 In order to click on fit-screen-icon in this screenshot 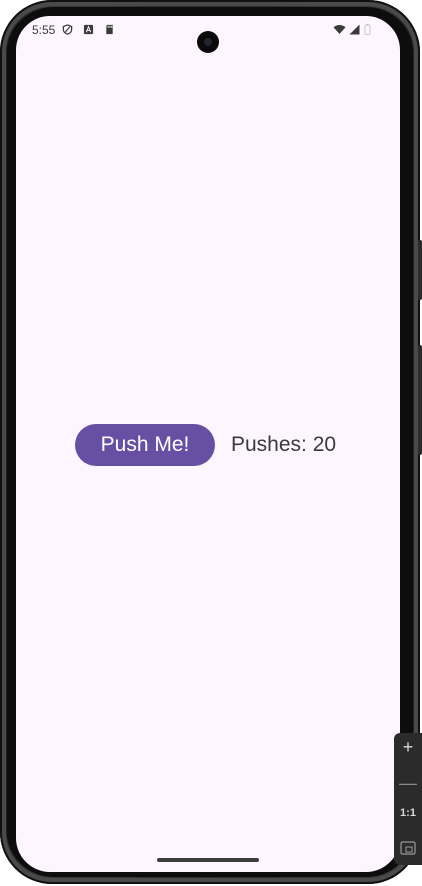, I will do `click(408, 848)`.